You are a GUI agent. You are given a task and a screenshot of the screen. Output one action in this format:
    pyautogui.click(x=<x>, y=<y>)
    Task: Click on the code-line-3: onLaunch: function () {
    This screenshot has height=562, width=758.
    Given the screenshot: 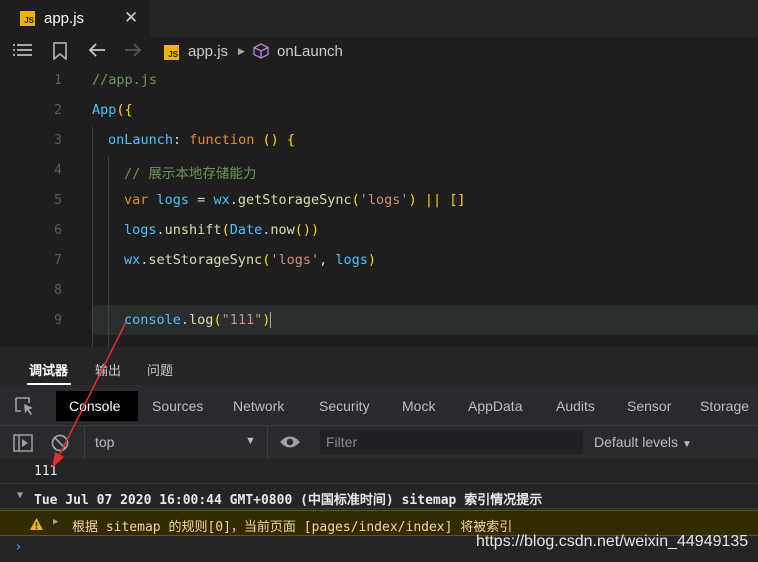 What is the action you would take?
    pyautogui.click(x=202, y=140)
    